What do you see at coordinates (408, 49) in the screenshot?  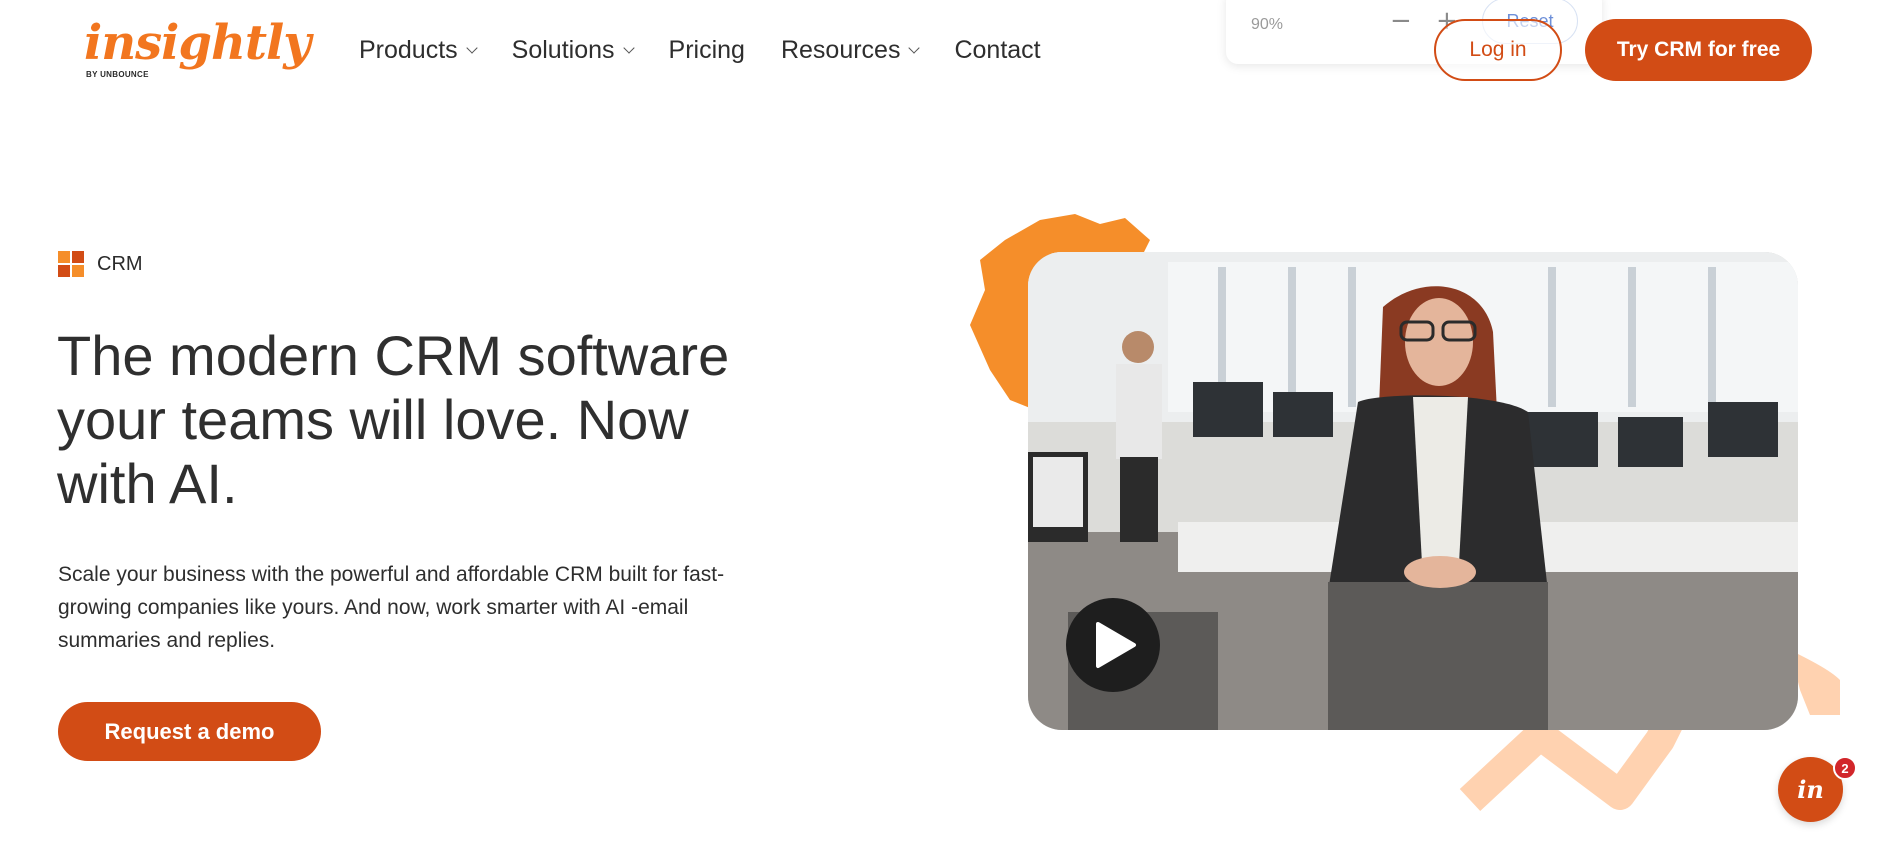 I see `nav-item-label: Products` at bounding box center [408, 49].